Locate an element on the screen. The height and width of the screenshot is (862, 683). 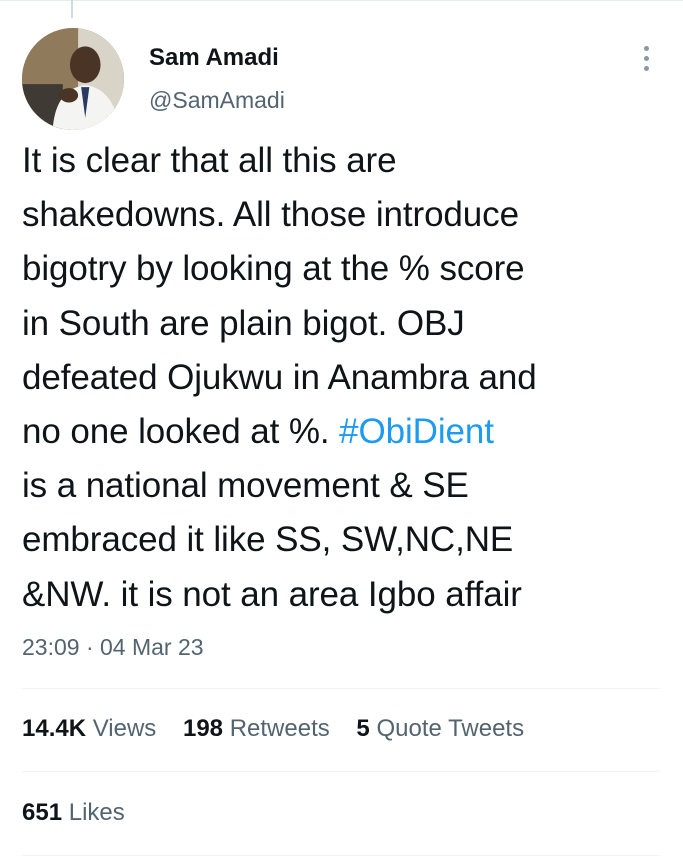
likes-stat: 651 Likes is located at coordinates (73, 813).